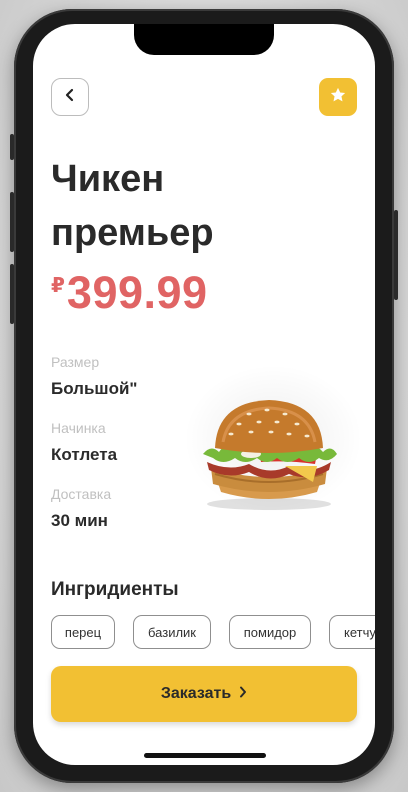 This screenshot has height=792, width=408. I want to click on volume-up-button, so click(12, 222).